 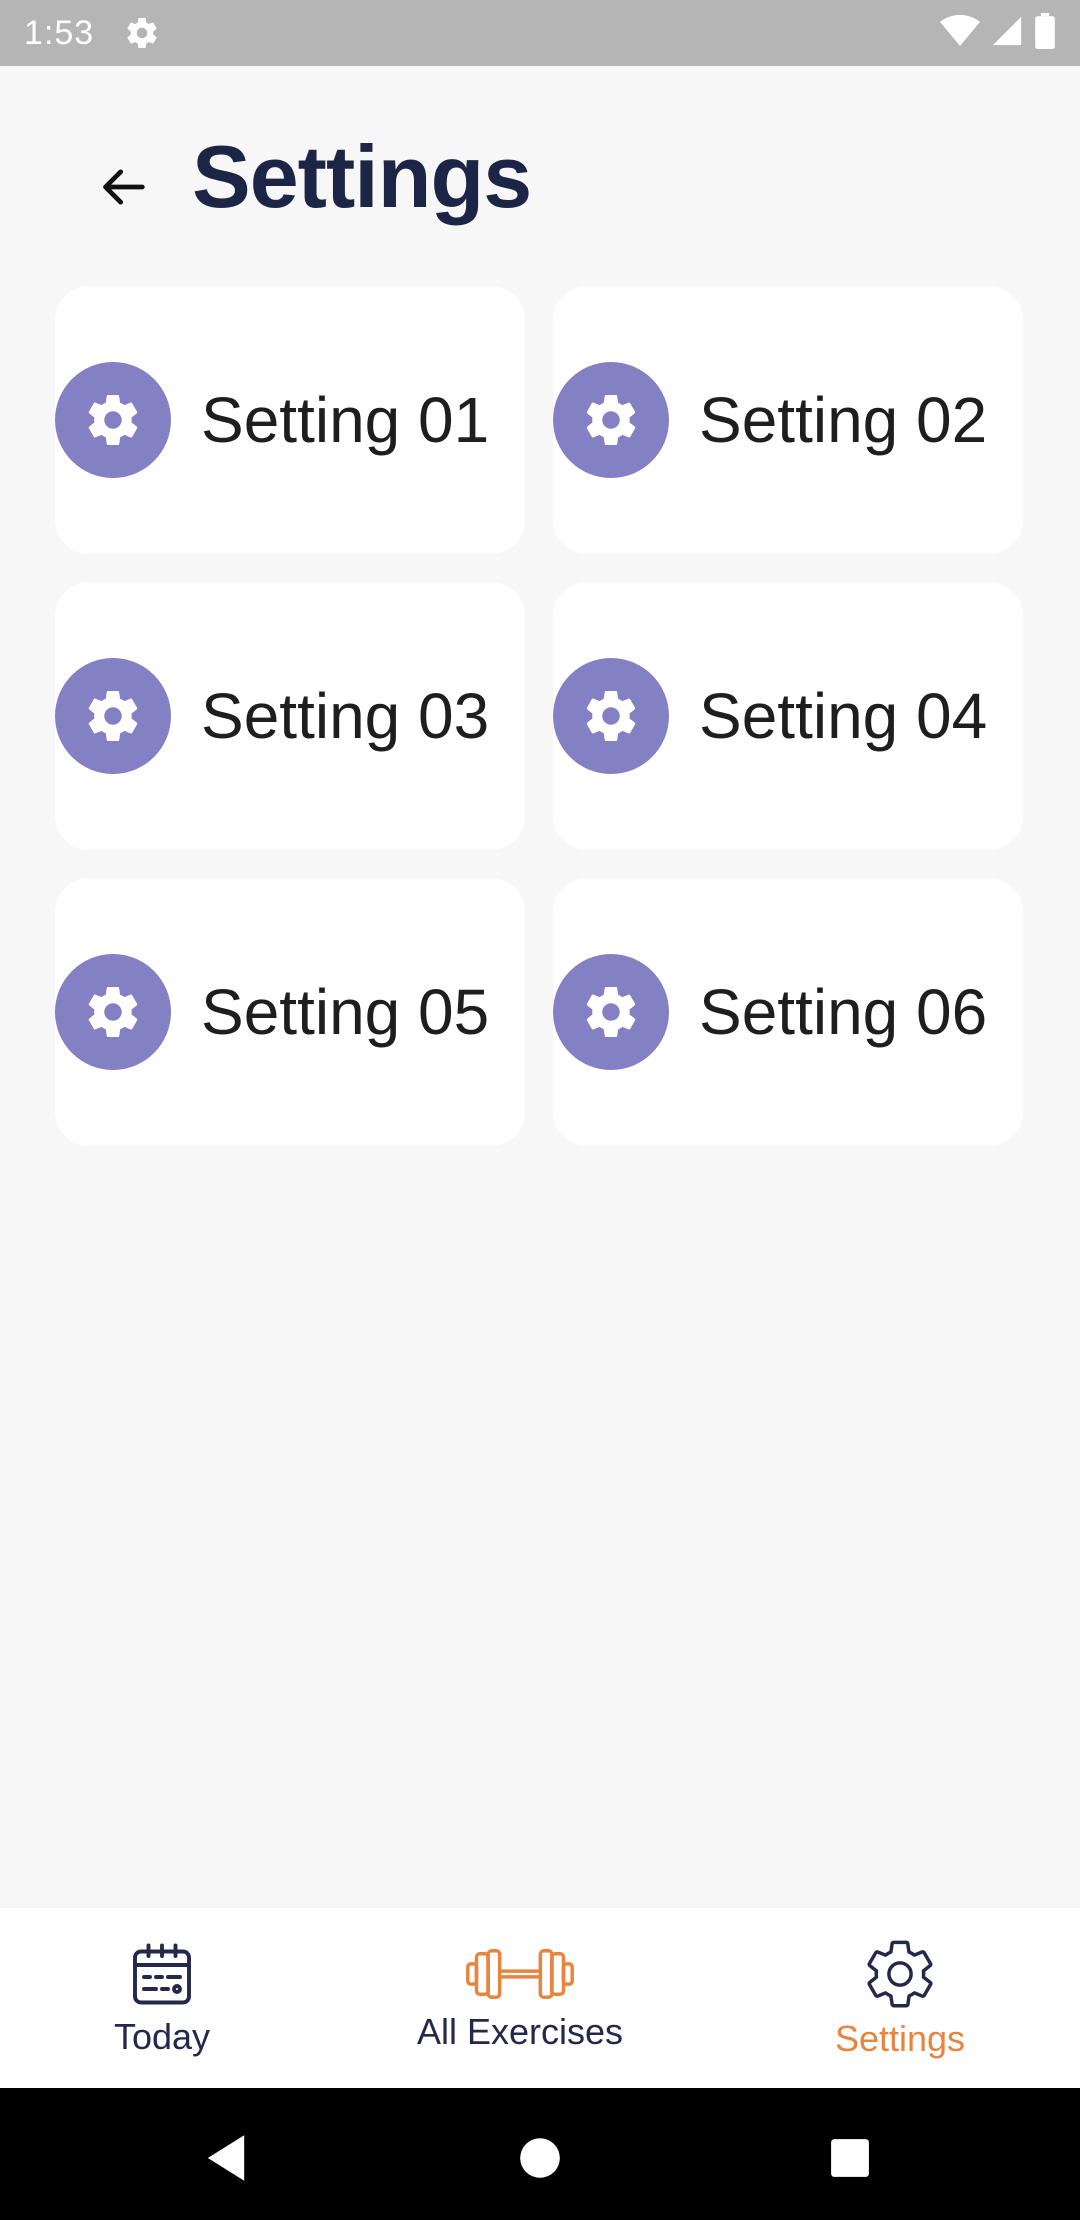 I want to click on nav-item-today: Today, so click(x=162, y=1998).